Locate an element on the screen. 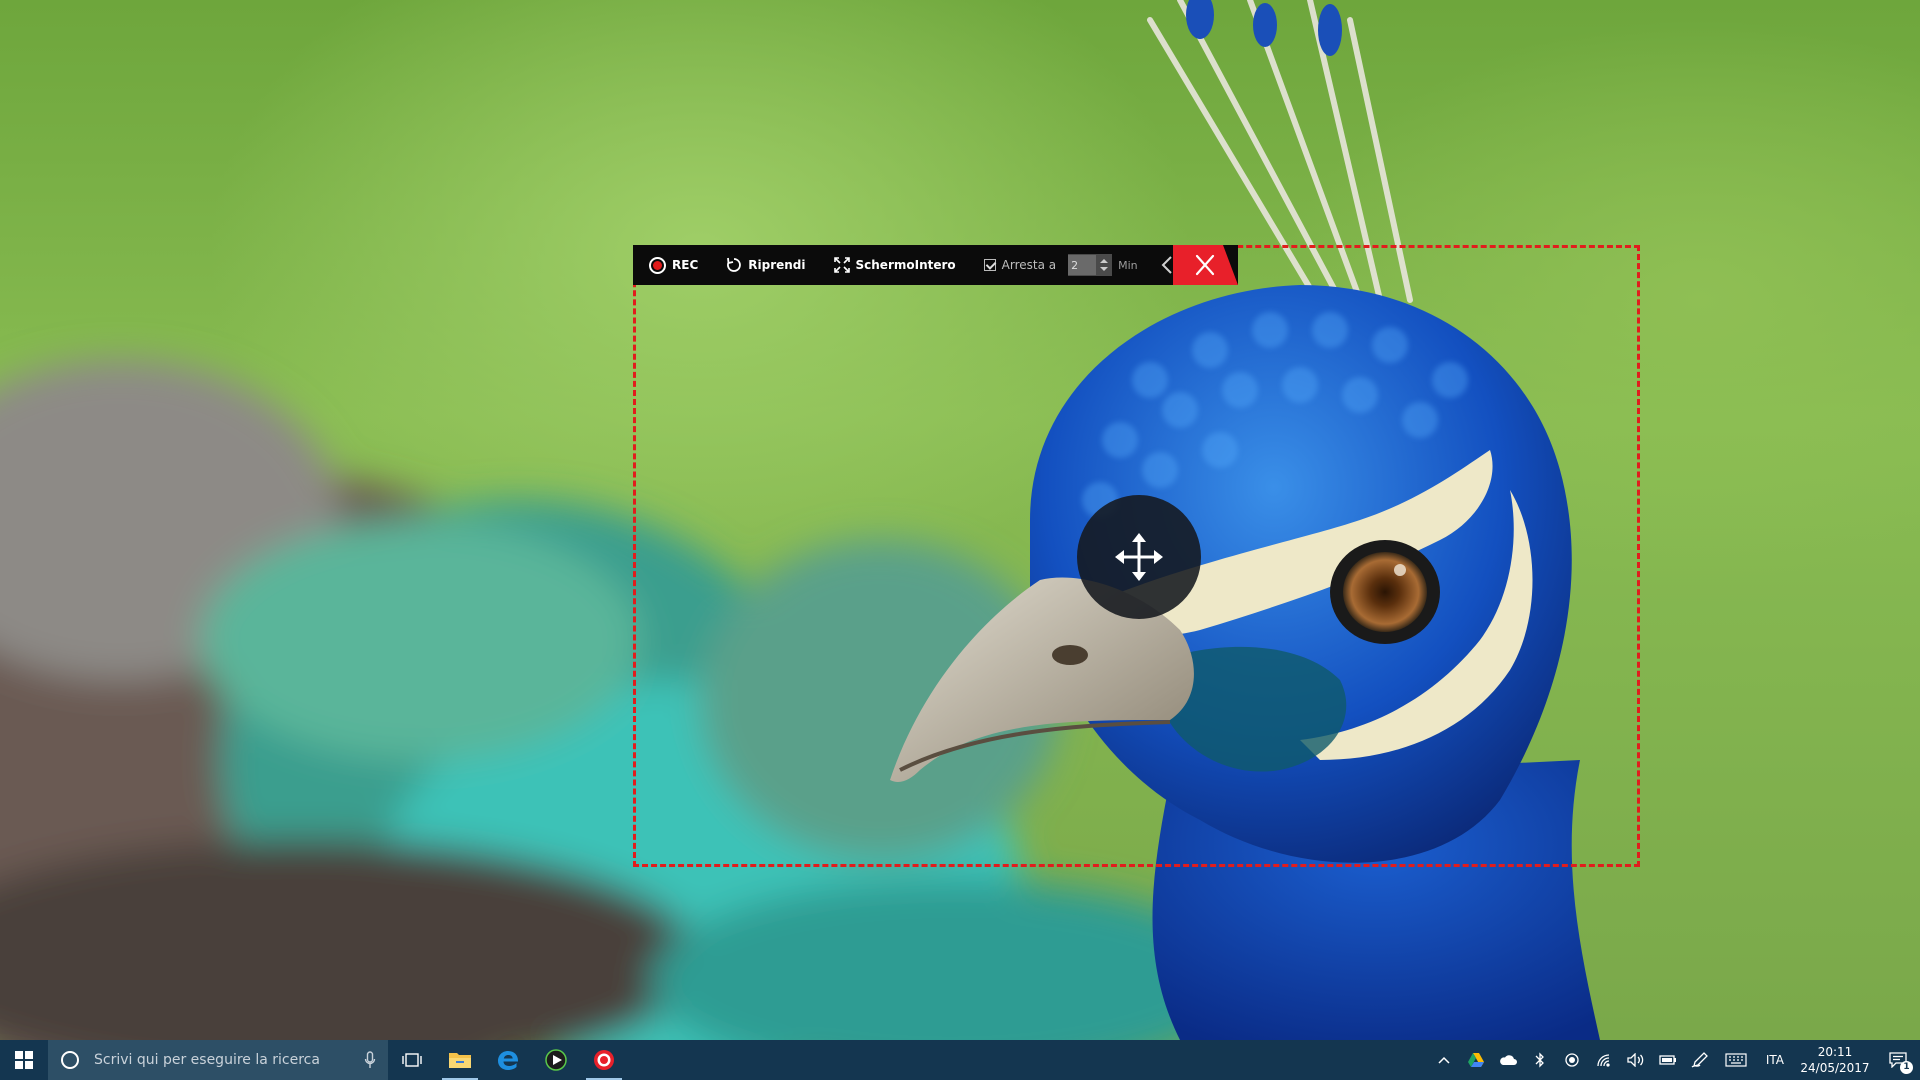 Image resolution: width=1920 pixels, height=1080 pixels. tray-volume is located at coordinates (1636, 1060).